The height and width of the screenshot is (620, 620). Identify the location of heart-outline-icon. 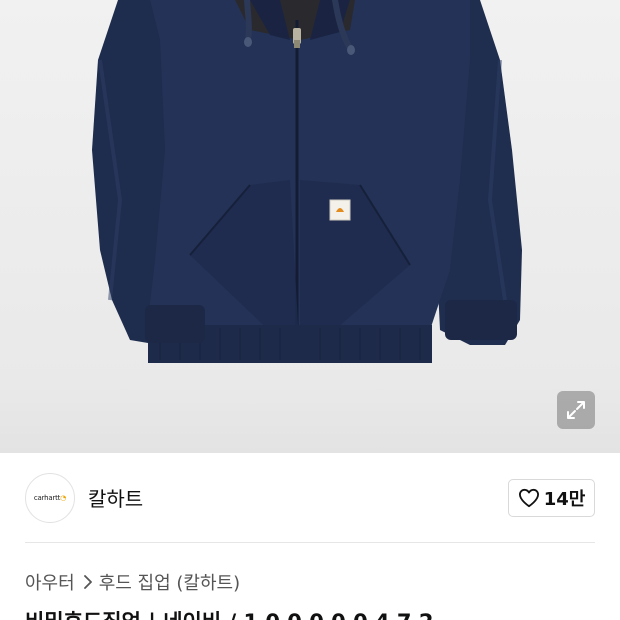
(528, 498).